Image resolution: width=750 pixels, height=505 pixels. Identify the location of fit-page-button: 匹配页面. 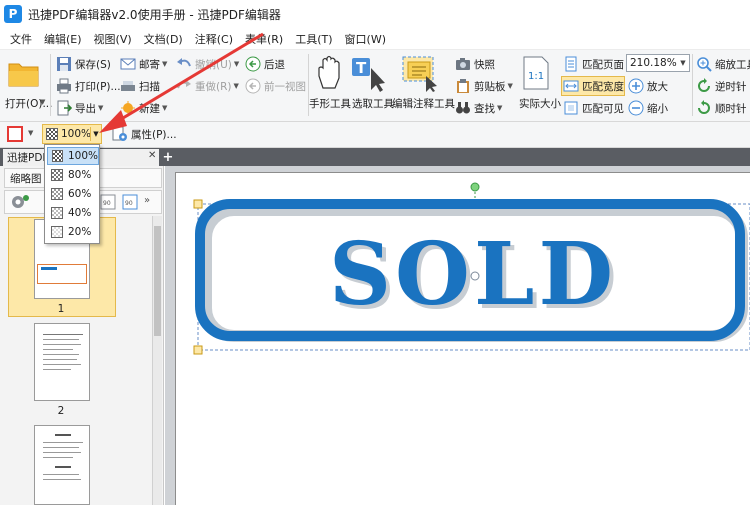
(593, 64).